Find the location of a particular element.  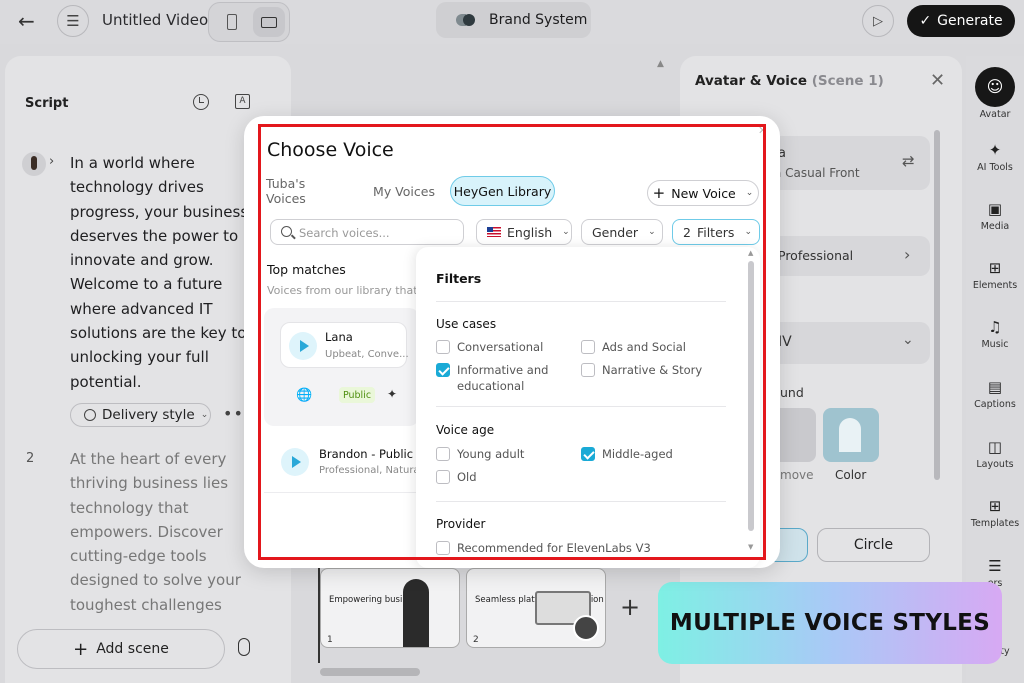

scene-thumbnail-2: Seamless platform integration 2 is located at coordinates (536, 608).